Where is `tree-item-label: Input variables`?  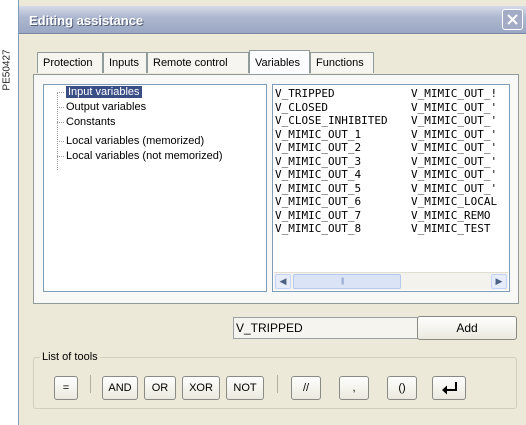 tree-item-label: Input variables is located at coordinates (104, 92).